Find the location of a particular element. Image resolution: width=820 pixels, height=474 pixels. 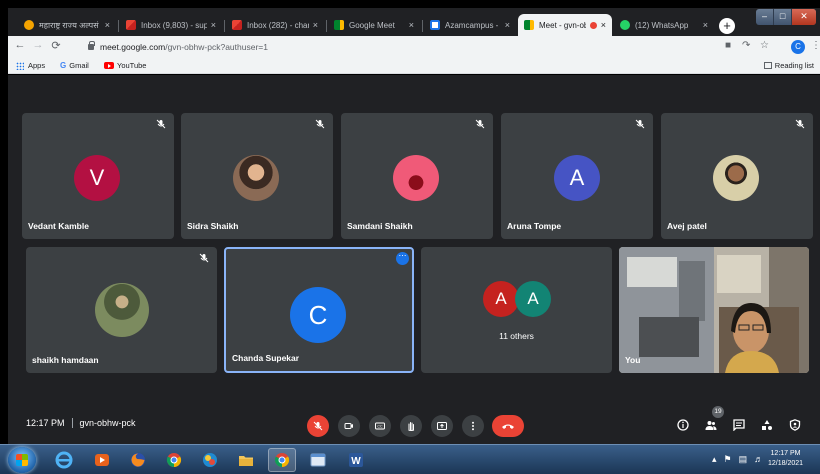

tab-azamcampus: Azamcampus - Cal × is located at coordinates (470, 25).